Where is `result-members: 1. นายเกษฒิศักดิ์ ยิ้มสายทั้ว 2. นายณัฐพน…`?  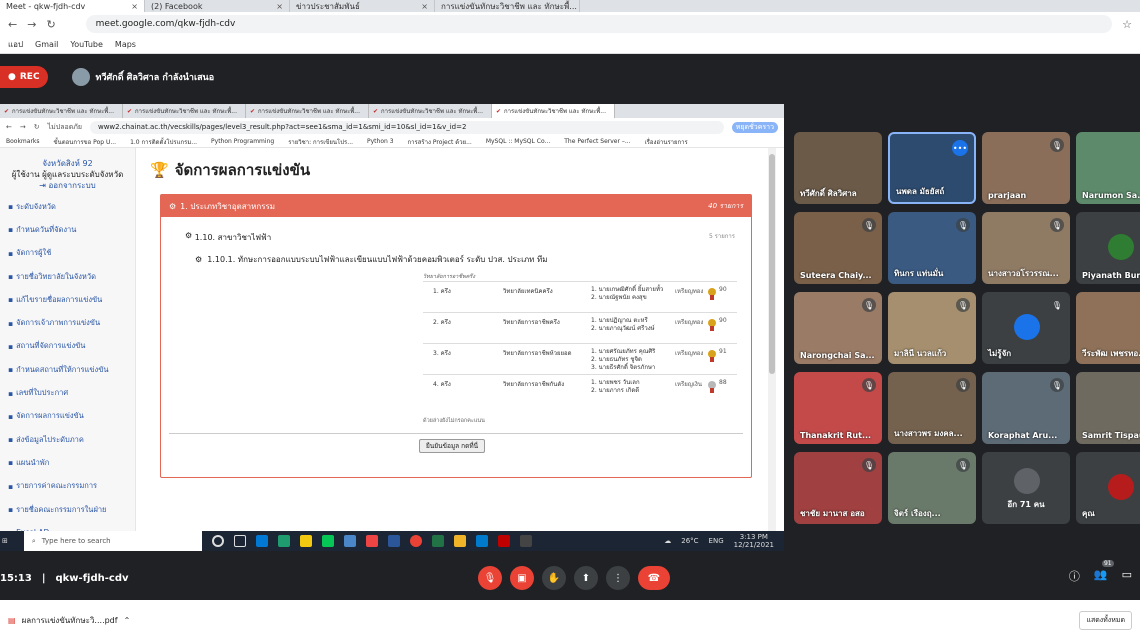
result-members: 1. นายเกษฒิศักดิ์ ยิ้มสายทั้ว 2. นายณัฐพน… is located at coordinates (633, 297).